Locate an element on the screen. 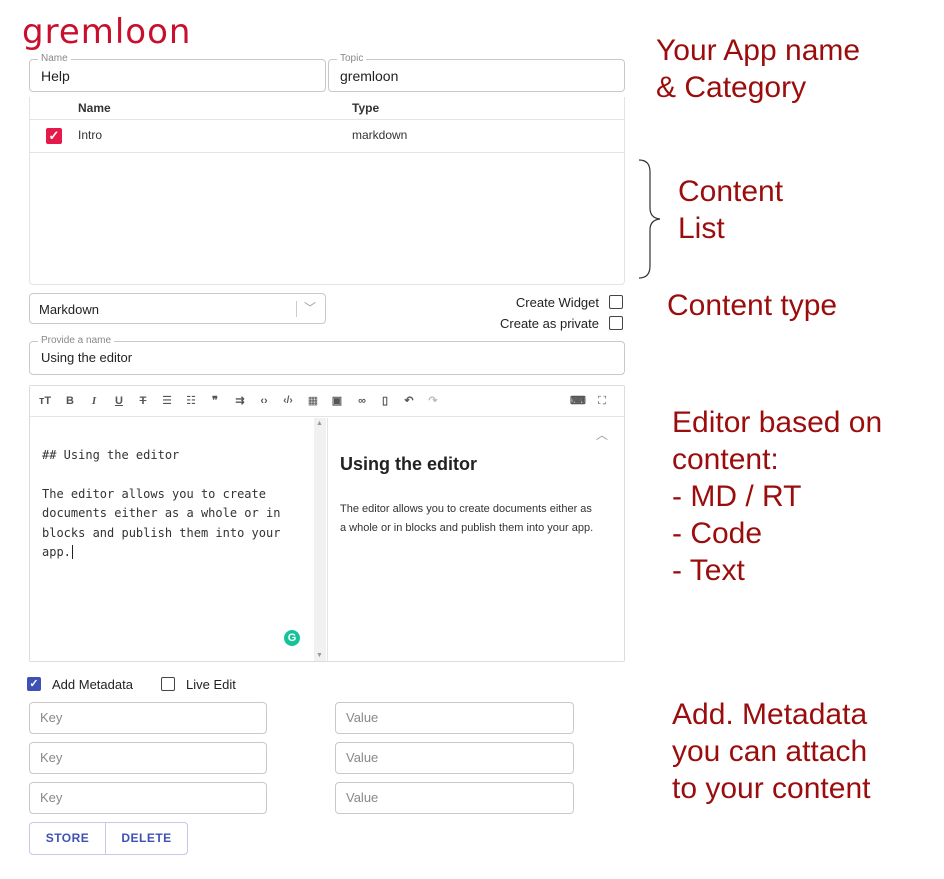 The image size is (944, 879). create-widget-checkbox is located at coordinates (616, 302).